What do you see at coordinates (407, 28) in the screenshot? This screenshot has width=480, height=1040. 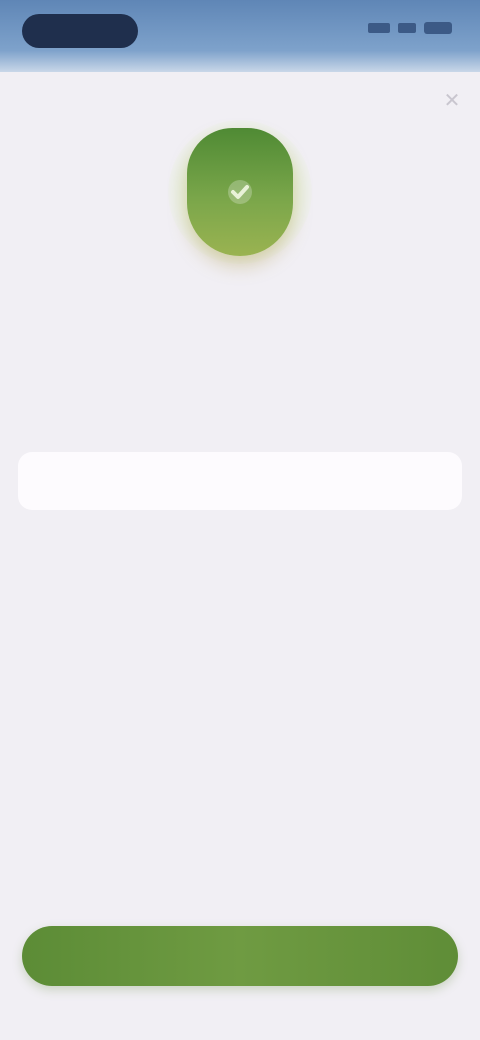 I see `wifi-icon` at bounding box center [407, 28].